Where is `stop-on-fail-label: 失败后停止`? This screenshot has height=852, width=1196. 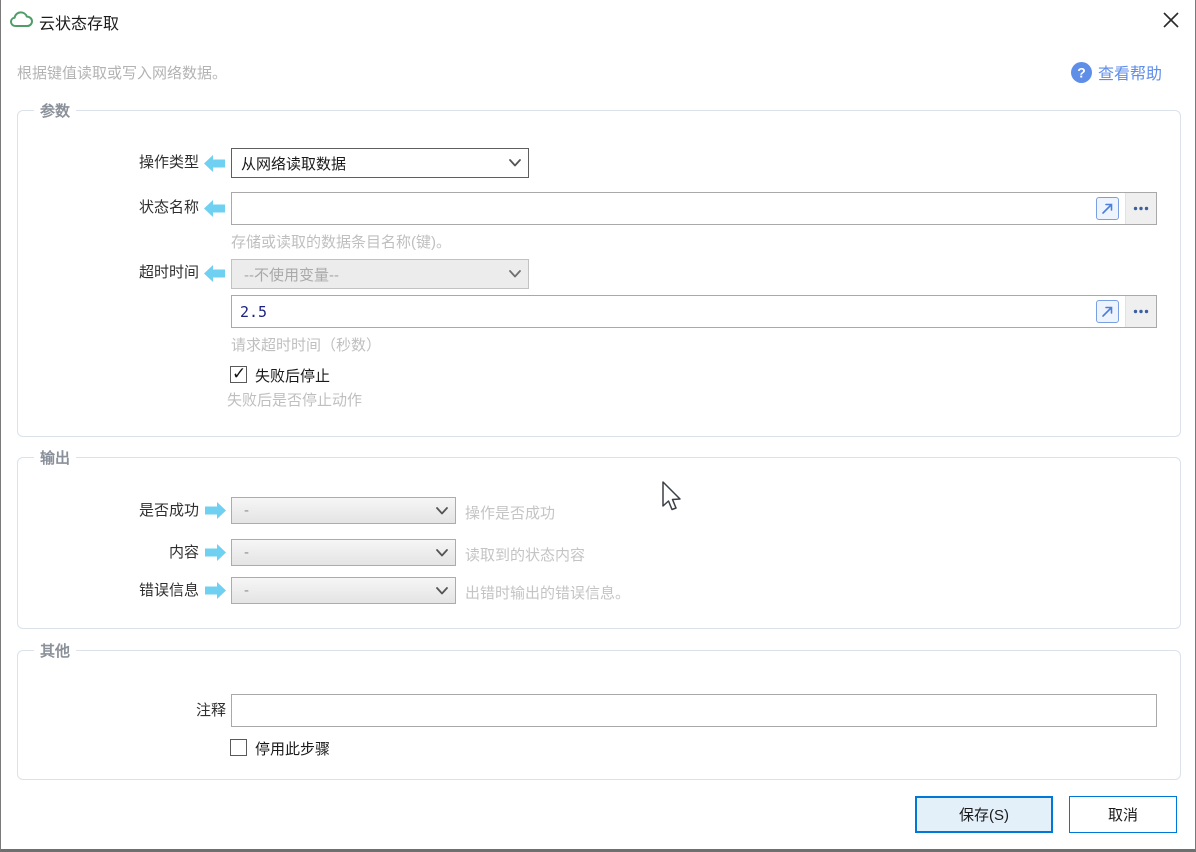
stop-on-fail-label: 失败后停止 is located at coordinates (292, 375).